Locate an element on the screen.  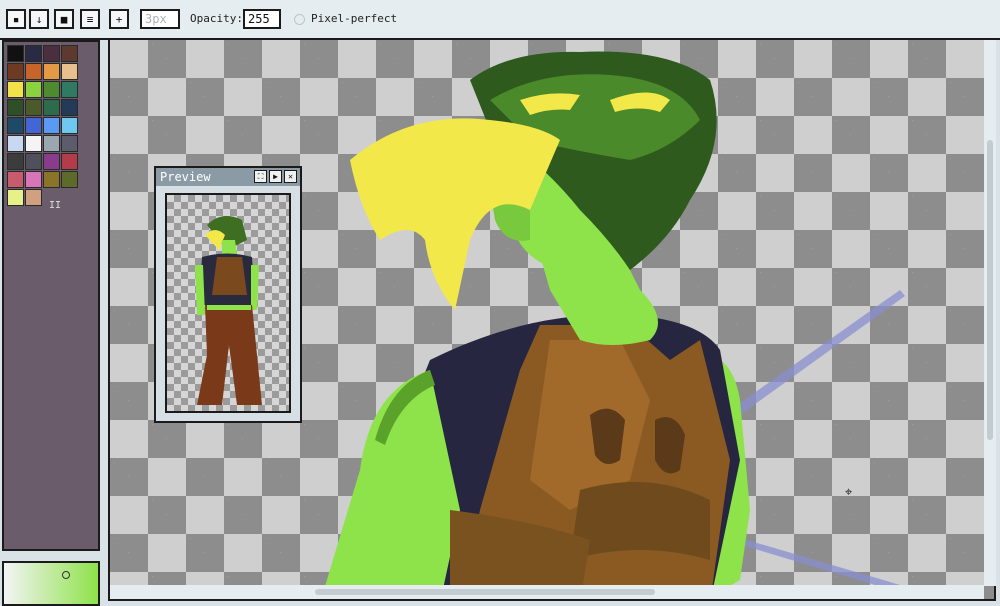
horizontal-scrollbar is located at coordinates (547, 592).